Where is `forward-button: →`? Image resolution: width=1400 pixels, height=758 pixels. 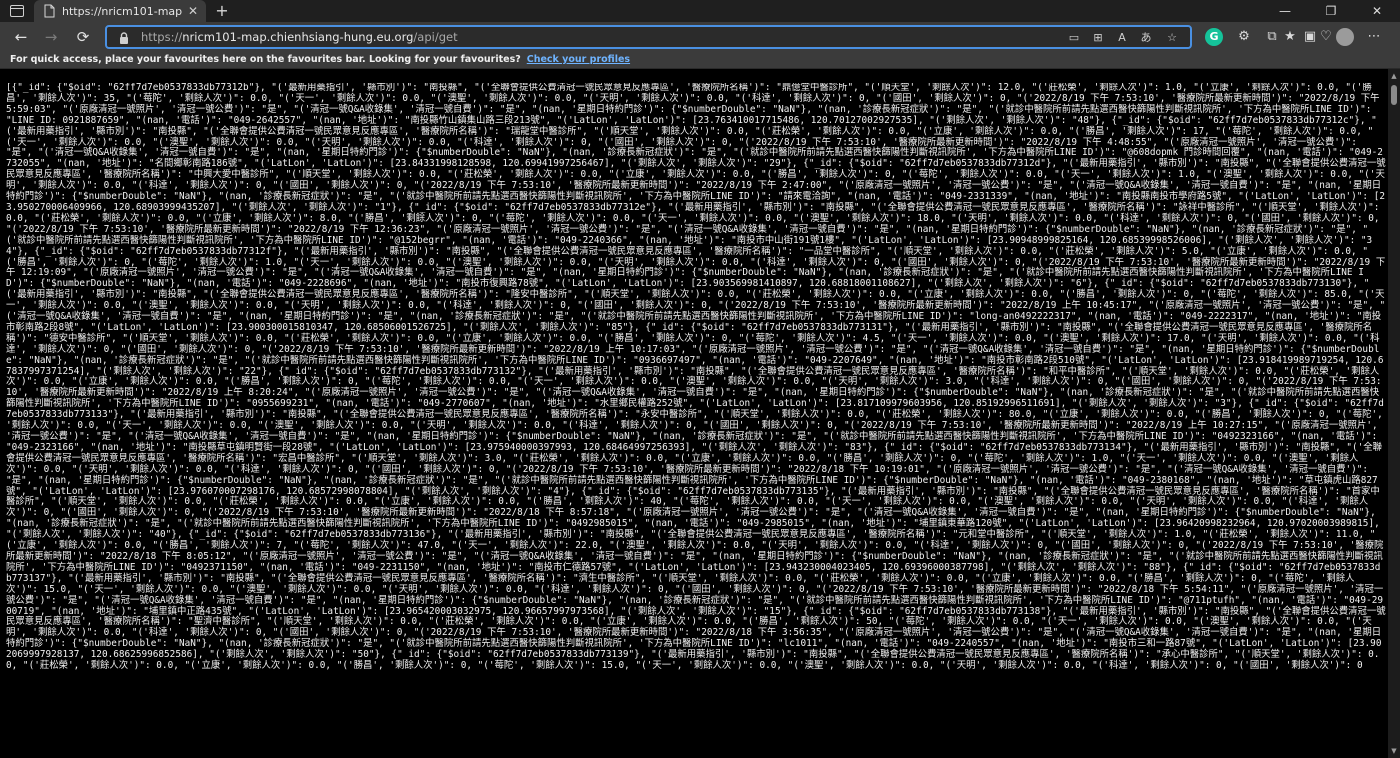 forward-button: → is located at coordinates (51, 37).